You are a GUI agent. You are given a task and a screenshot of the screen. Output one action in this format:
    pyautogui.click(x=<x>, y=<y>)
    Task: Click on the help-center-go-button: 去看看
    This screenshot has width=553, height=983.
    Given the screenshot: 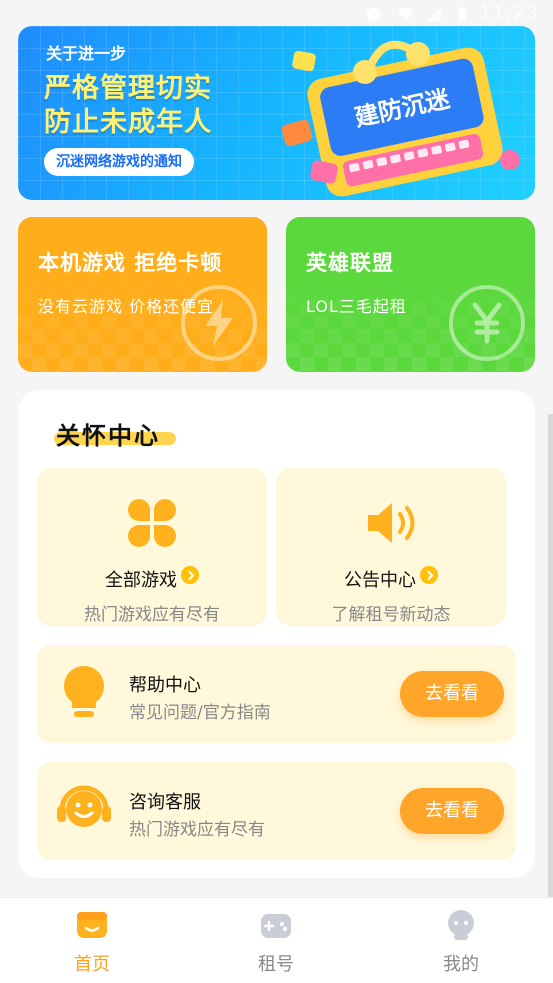 What is the action you would take?
    pyautogui.click(x=452, y=694)
    